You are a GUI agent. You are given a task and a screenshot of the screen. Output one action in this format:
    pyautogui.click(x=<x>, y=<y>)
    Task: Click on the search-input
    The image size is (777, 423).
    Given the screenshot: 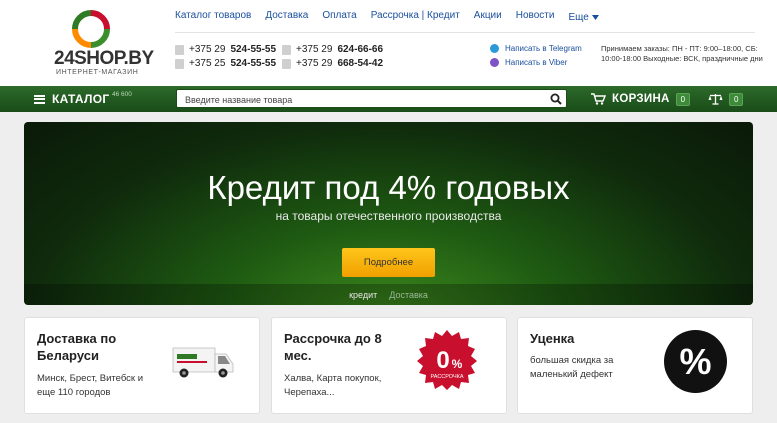 What is the action you would take?
    pyautogui.click(x=357, y=100)
    